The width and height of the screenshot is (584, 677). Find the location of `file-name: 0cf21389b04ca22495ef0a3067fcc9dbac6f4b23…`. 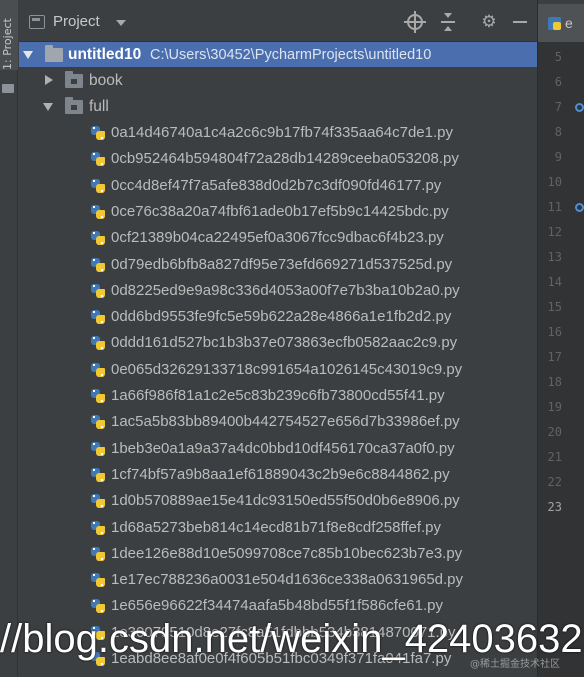

file-name: 0cf21389b04ca22495ef0a3067fcc9dbac6f4b23… is located at coordinates (277, 238).